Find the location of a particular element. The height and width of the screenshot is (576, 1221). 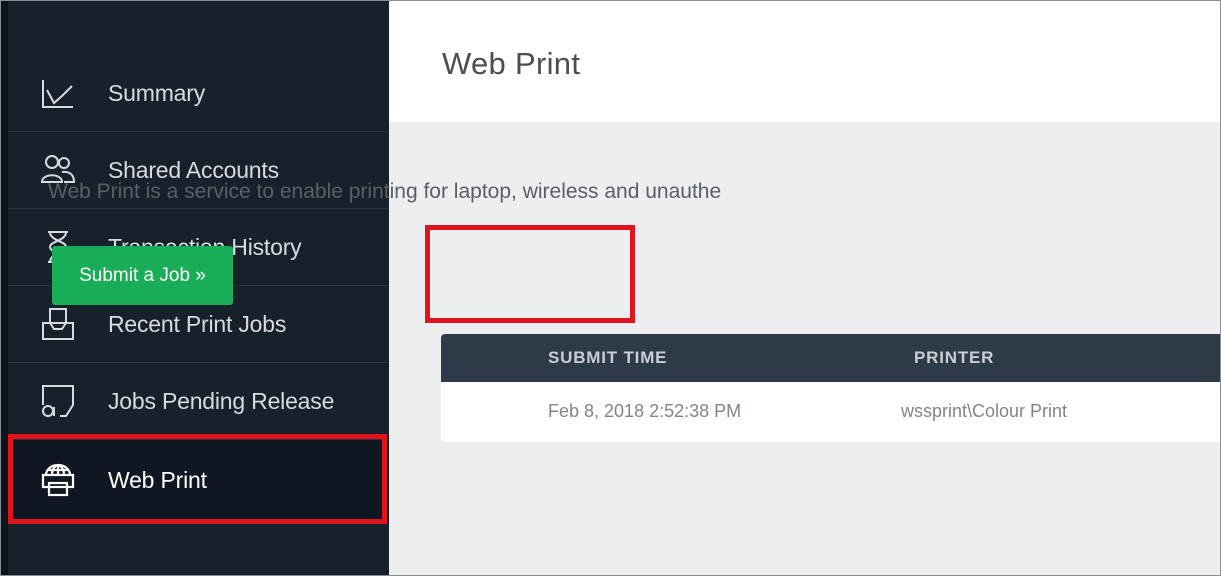

page-header: Web Print is located at coordinates (804, 61).